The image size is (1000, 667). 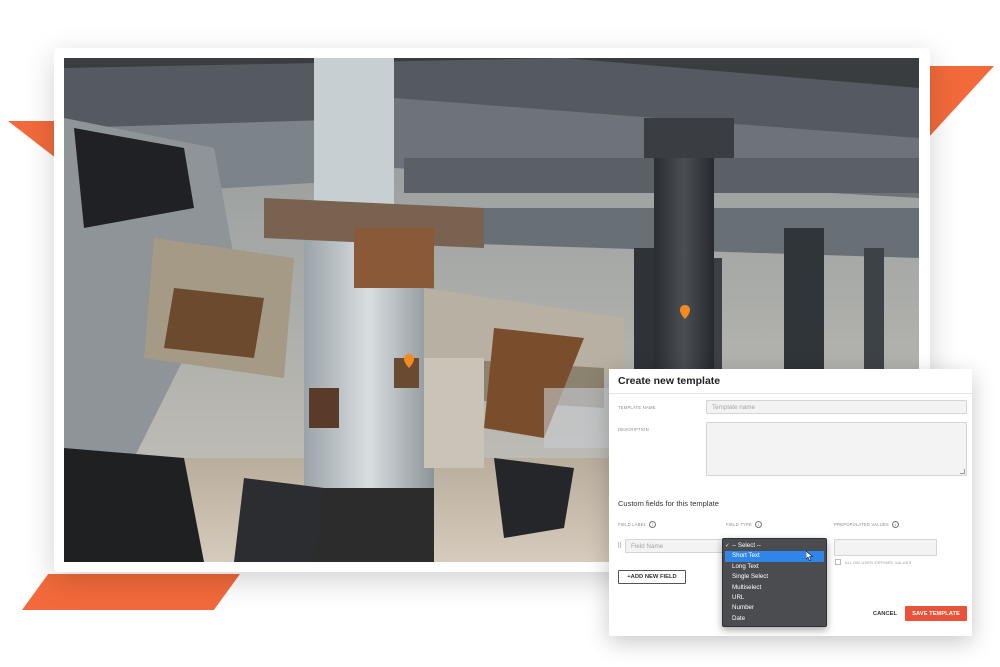 I want to click on description-label: DESCRIPTION, so click(x=633, y=429).